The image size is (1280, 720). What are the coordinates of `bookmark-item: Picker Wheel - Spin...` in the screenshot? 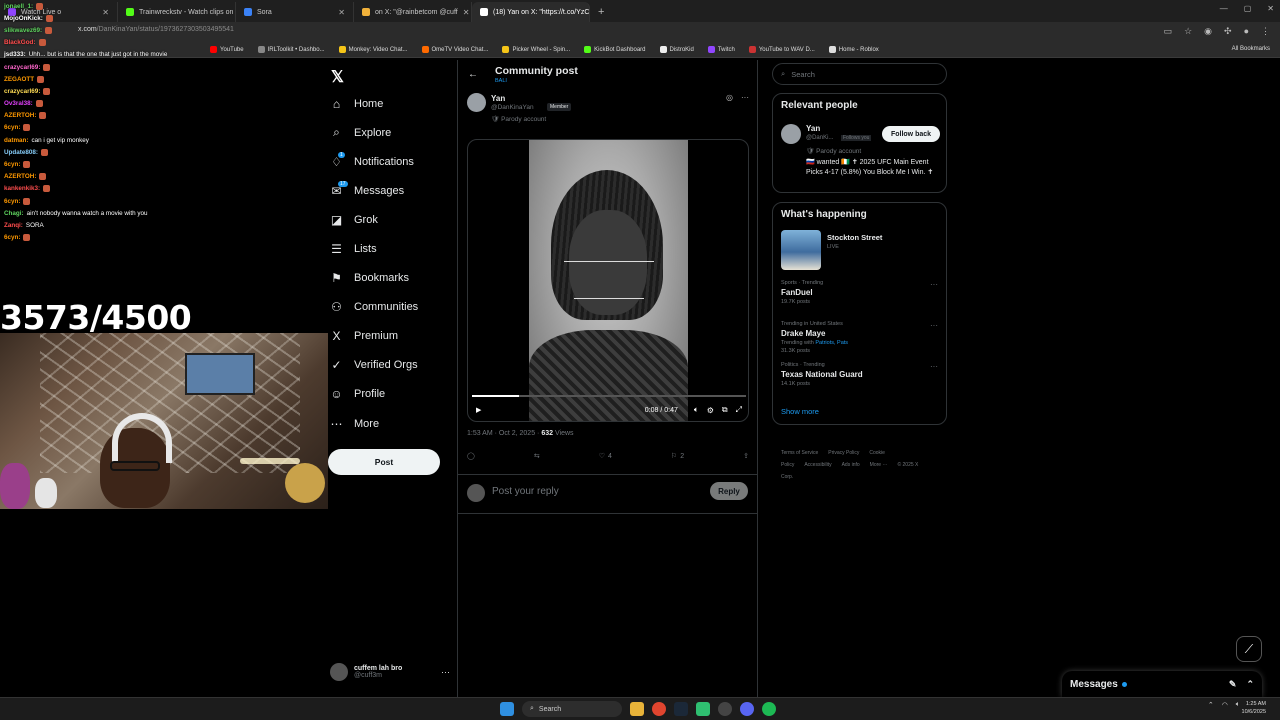 It's located at (536, 49).